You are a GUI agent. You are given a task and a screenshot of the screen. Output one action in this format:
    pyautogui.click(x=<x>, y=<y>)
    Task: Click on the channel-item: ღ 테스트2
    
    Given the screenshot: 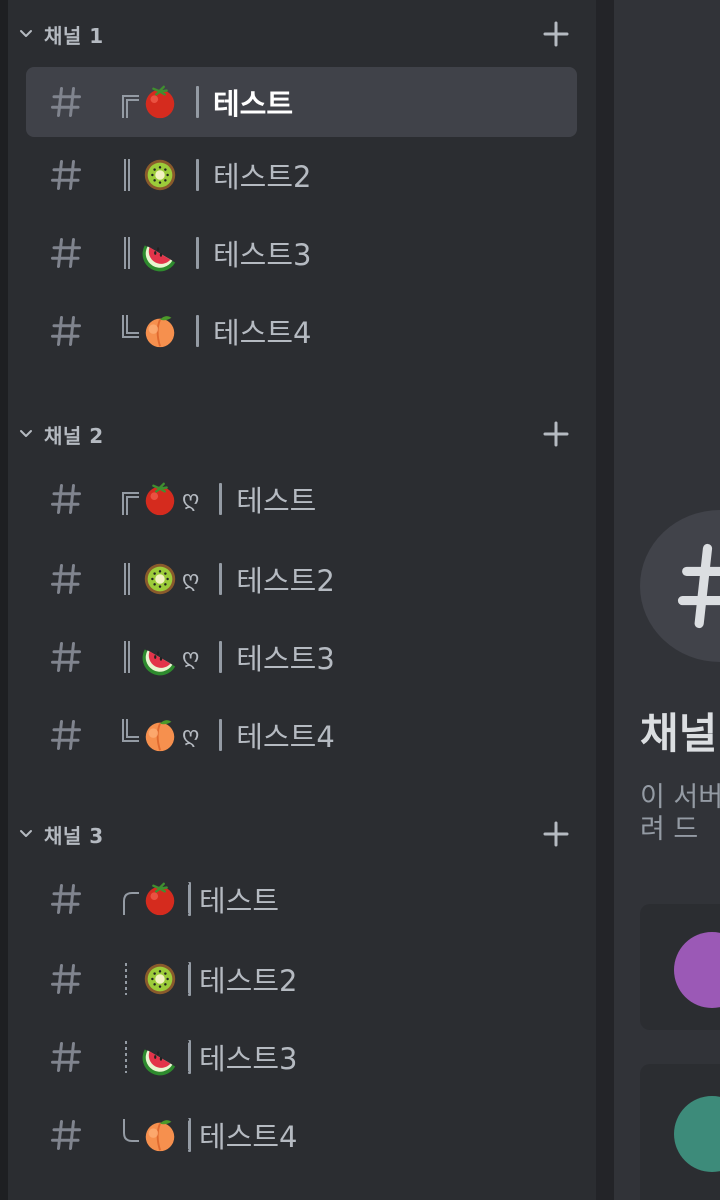 What is the action you would take?
    pyautogui.click(x=301, y=579)
    